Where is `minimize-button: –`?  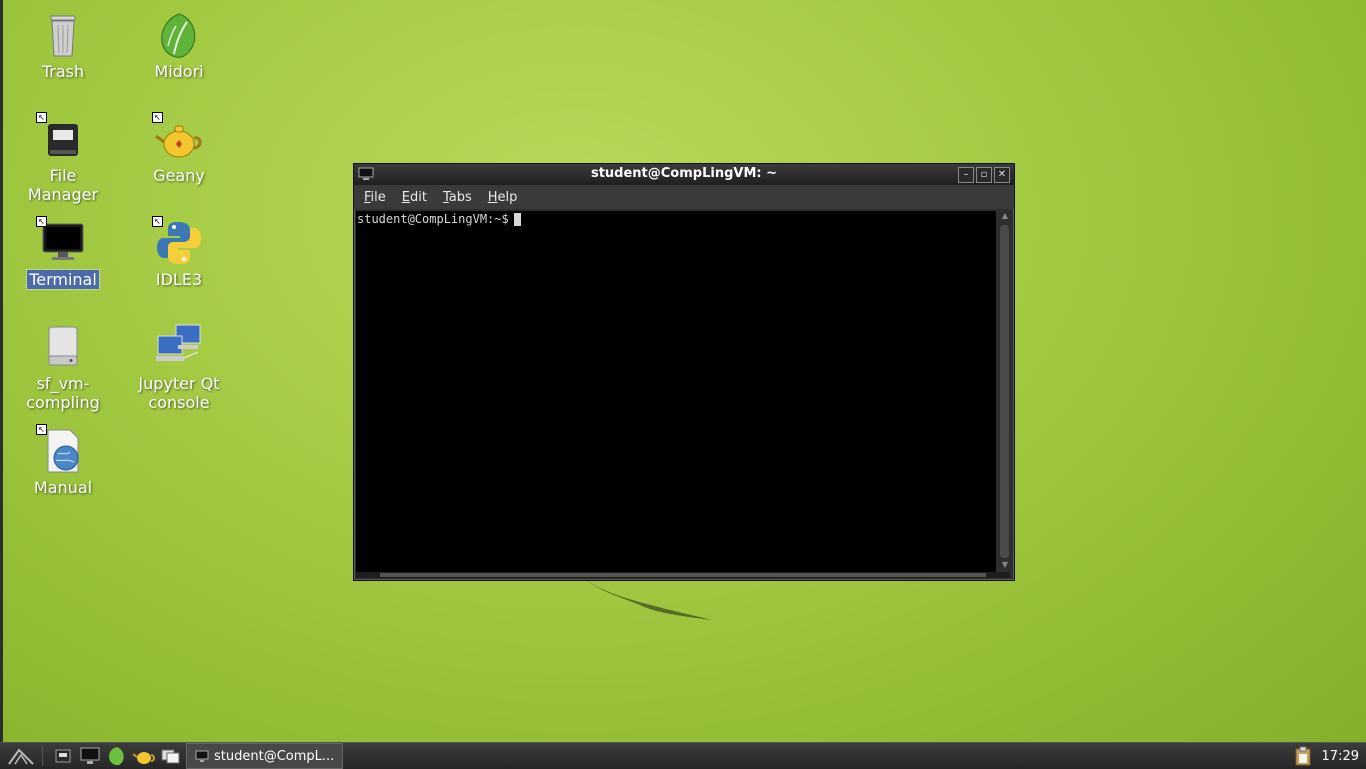
minimize-button: – is located at coordinates (966, 175).